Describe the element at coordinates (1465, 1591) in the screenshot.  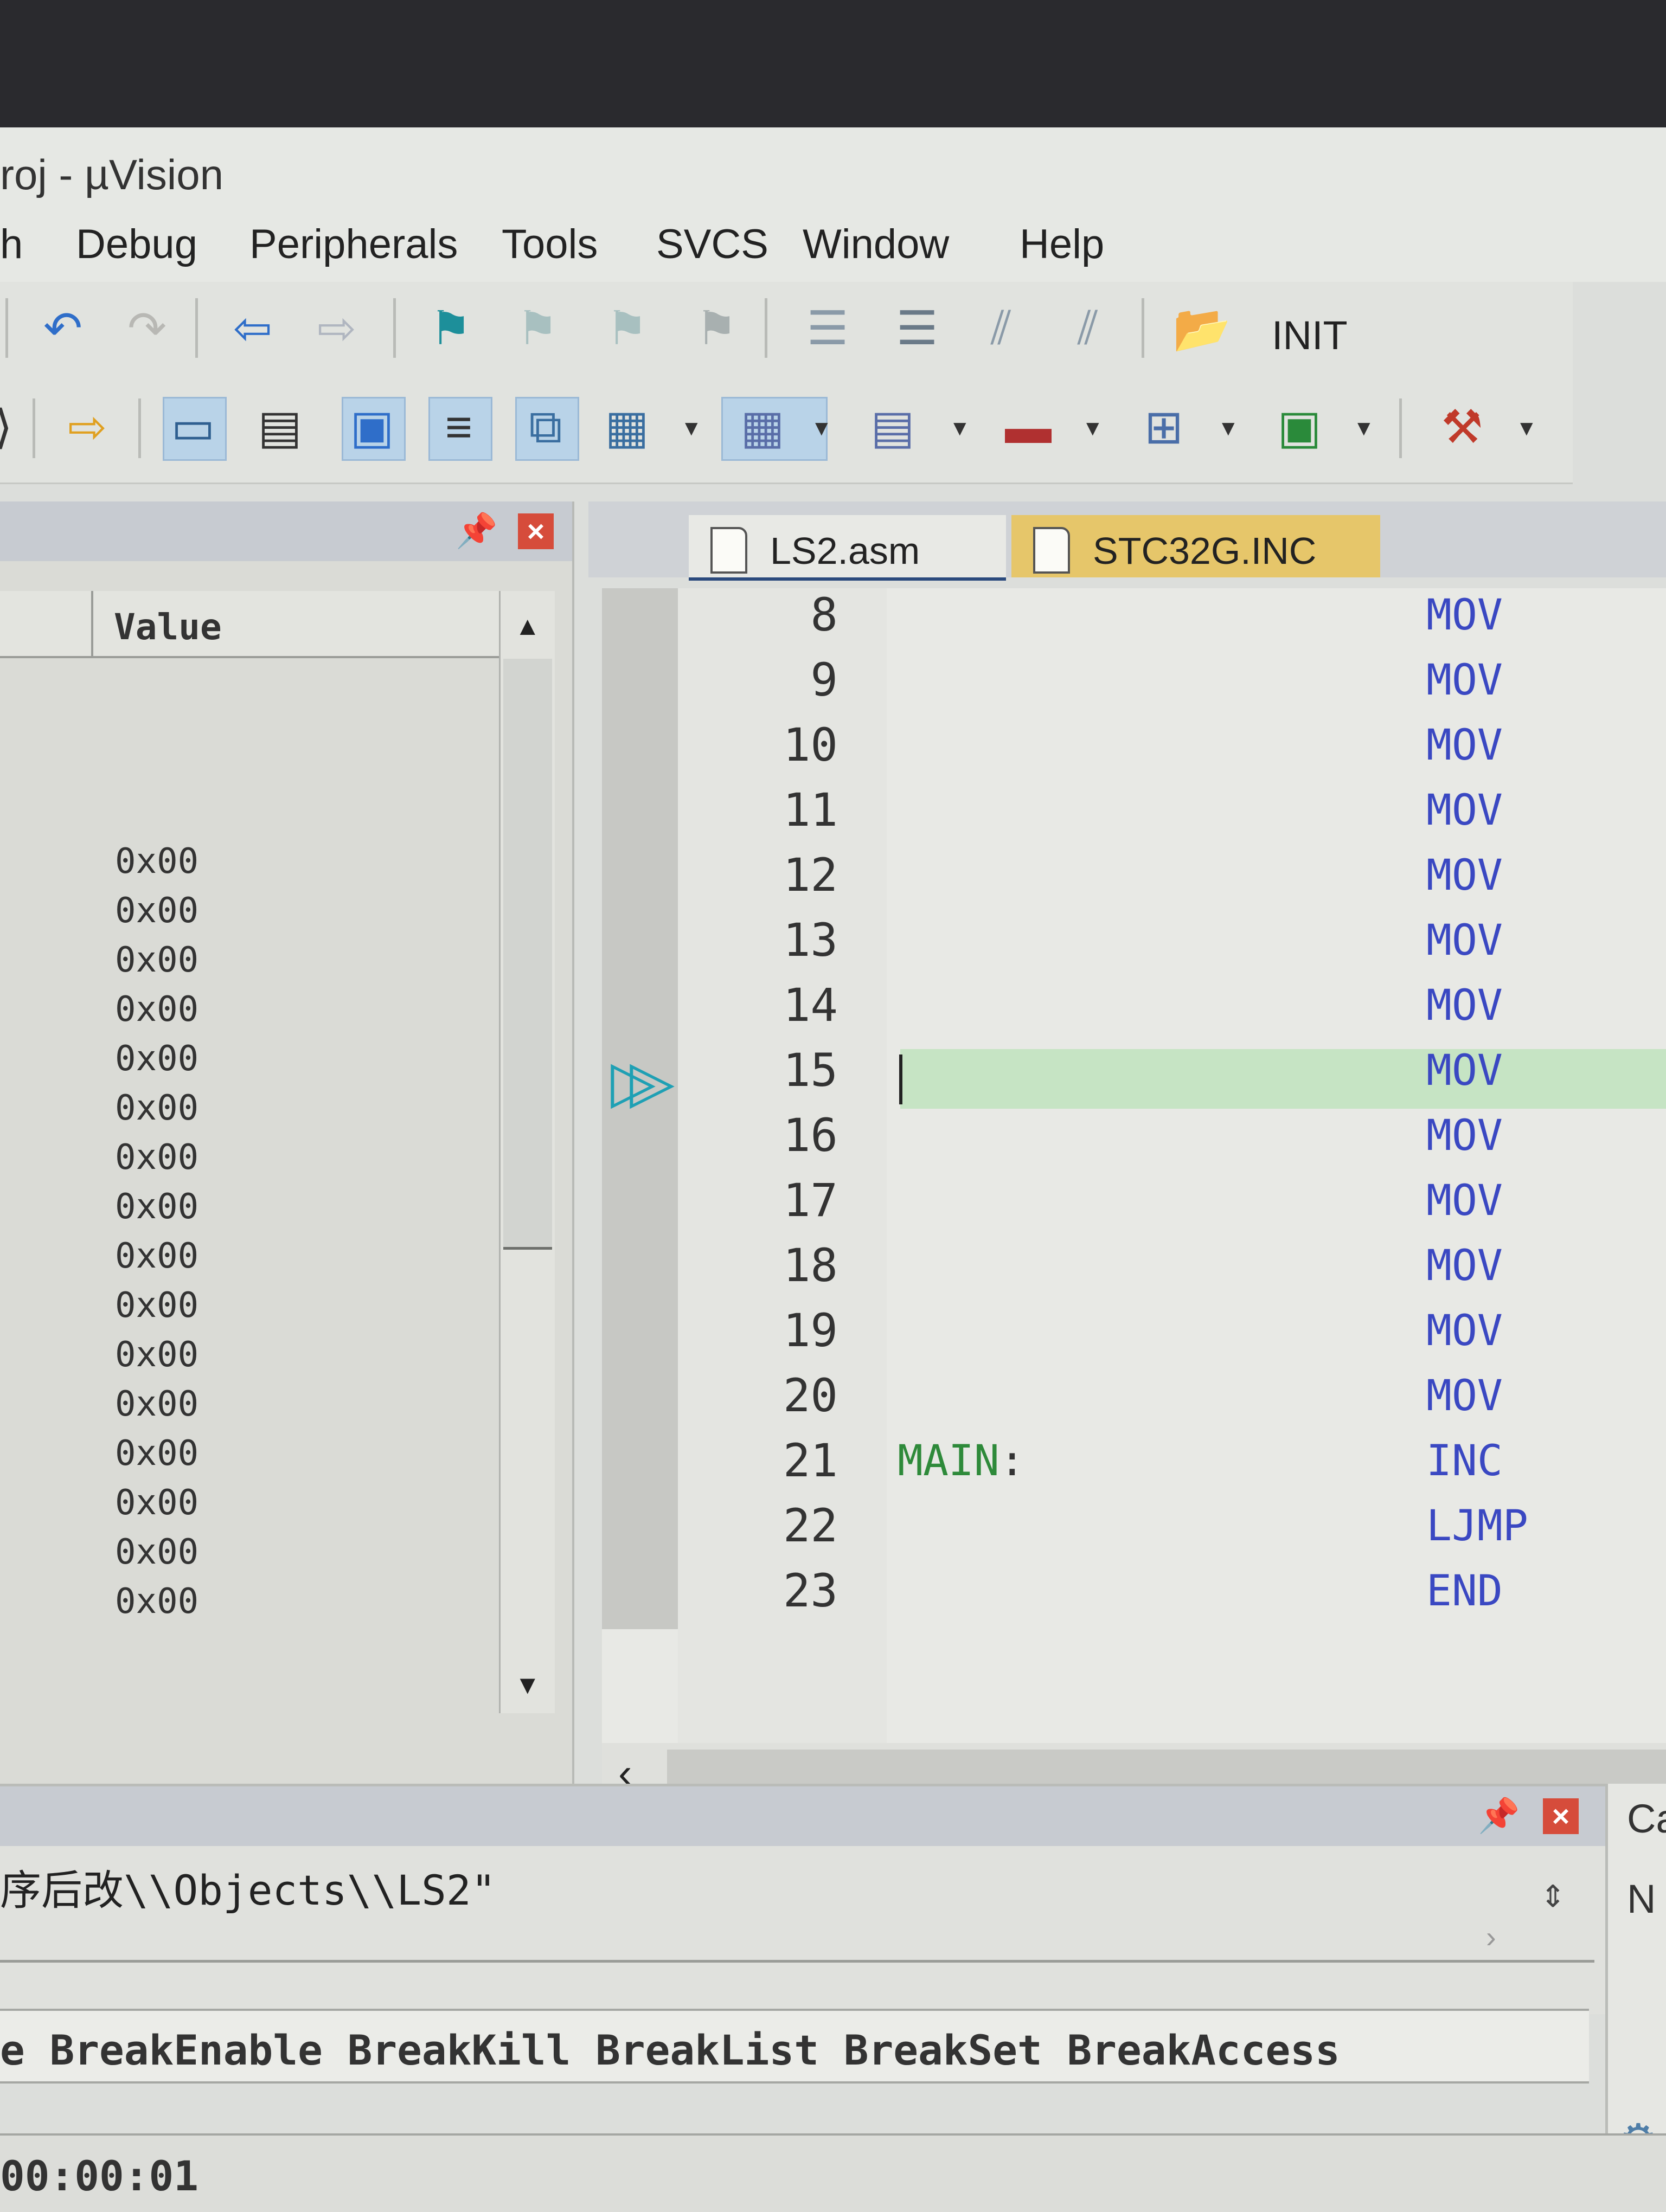
I see `code-instruction: END` at that location.